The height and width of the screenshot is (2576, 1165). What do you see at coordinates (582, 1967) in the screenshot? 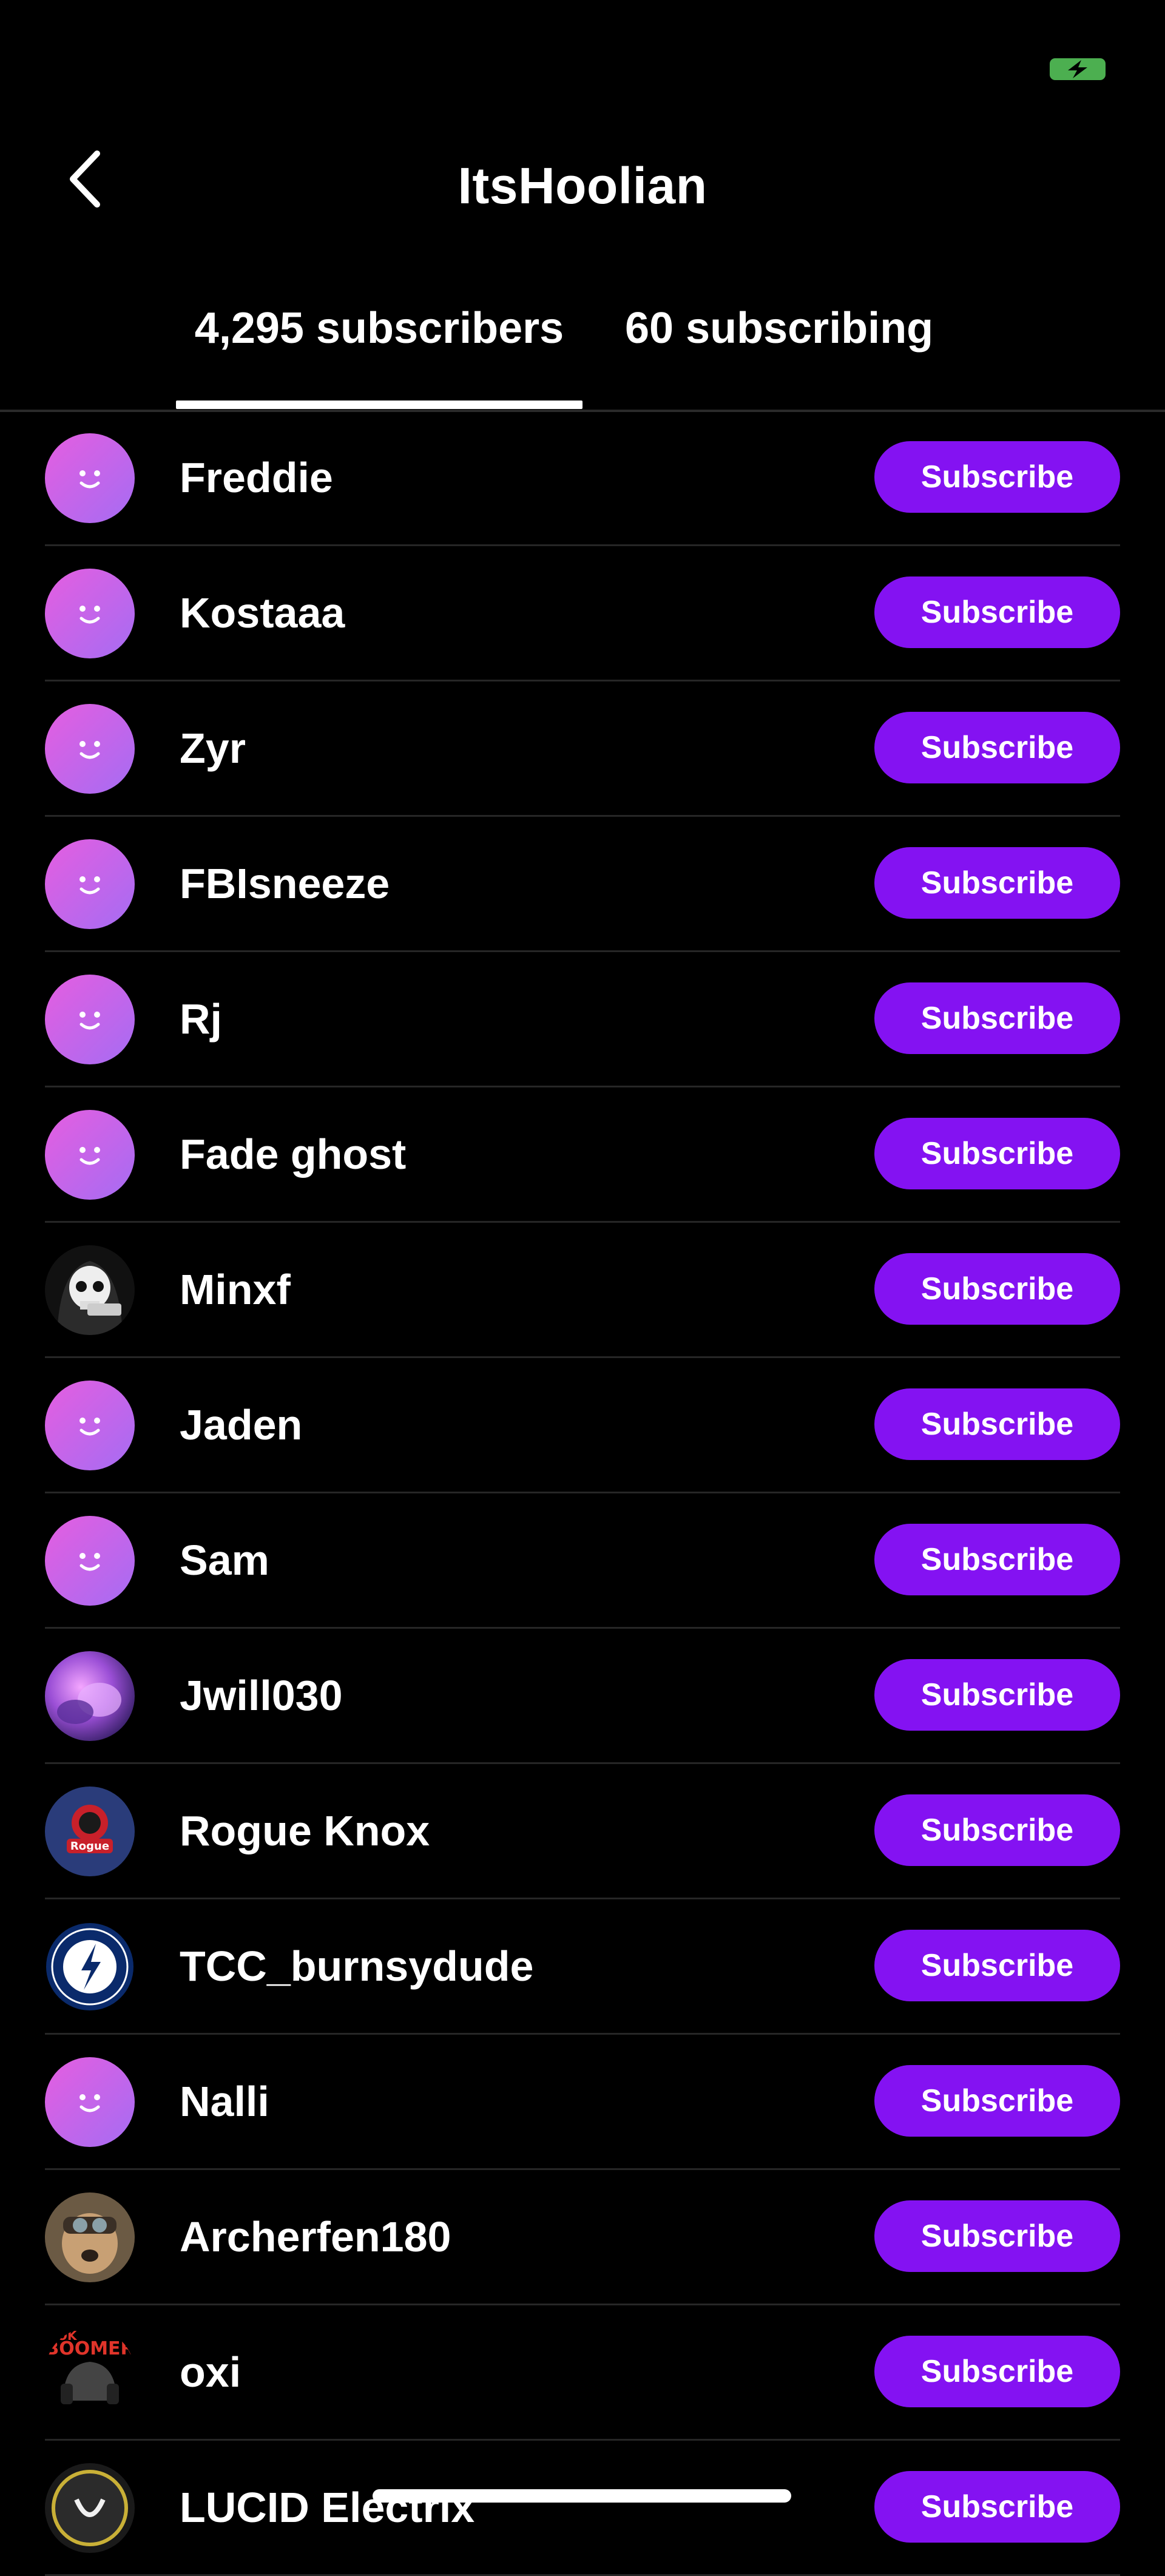
I see `list-item: TCC_burnsydude Subscribe` at bounding box center [582, 1967].